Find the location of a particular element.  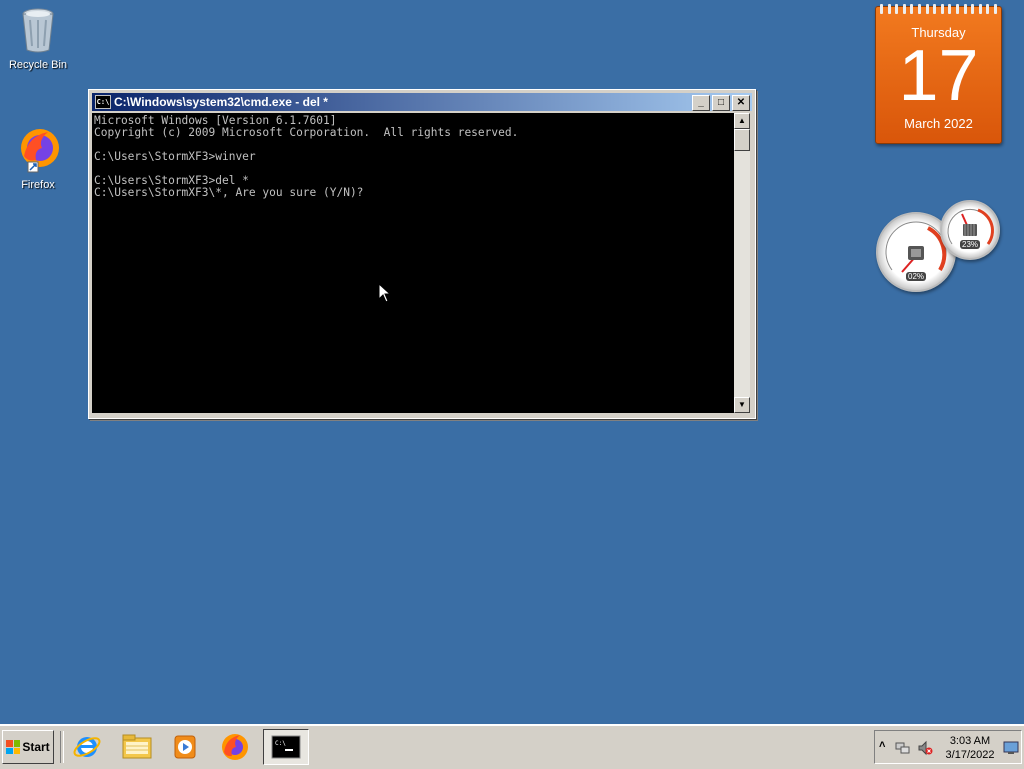

cpu-percent: 02% is located at coordinates (916, 276).